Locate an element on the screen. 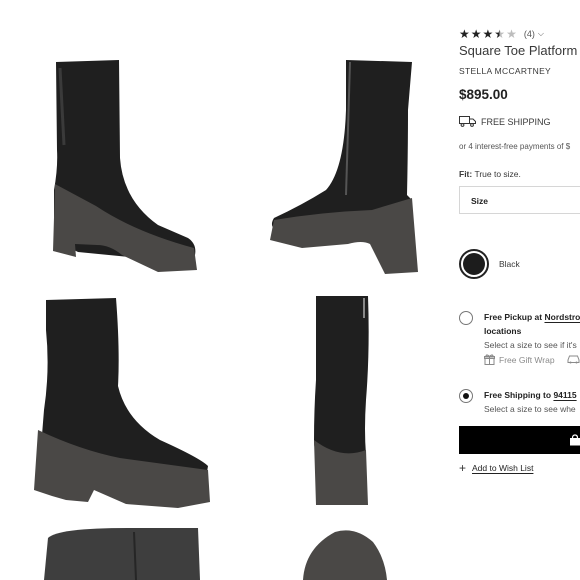 Image resolution: width=580 pixels, height=580 pixels. car-icon is located at coordinates (573, 359).